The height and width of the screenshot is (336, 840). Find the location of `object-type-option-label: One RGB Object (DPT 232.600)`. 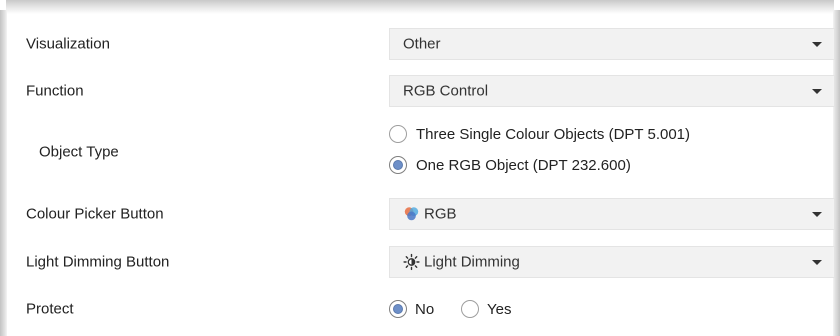

object-type-option-label: One RGB Object (DPT 232.600) is located at coordinates (523, 165).